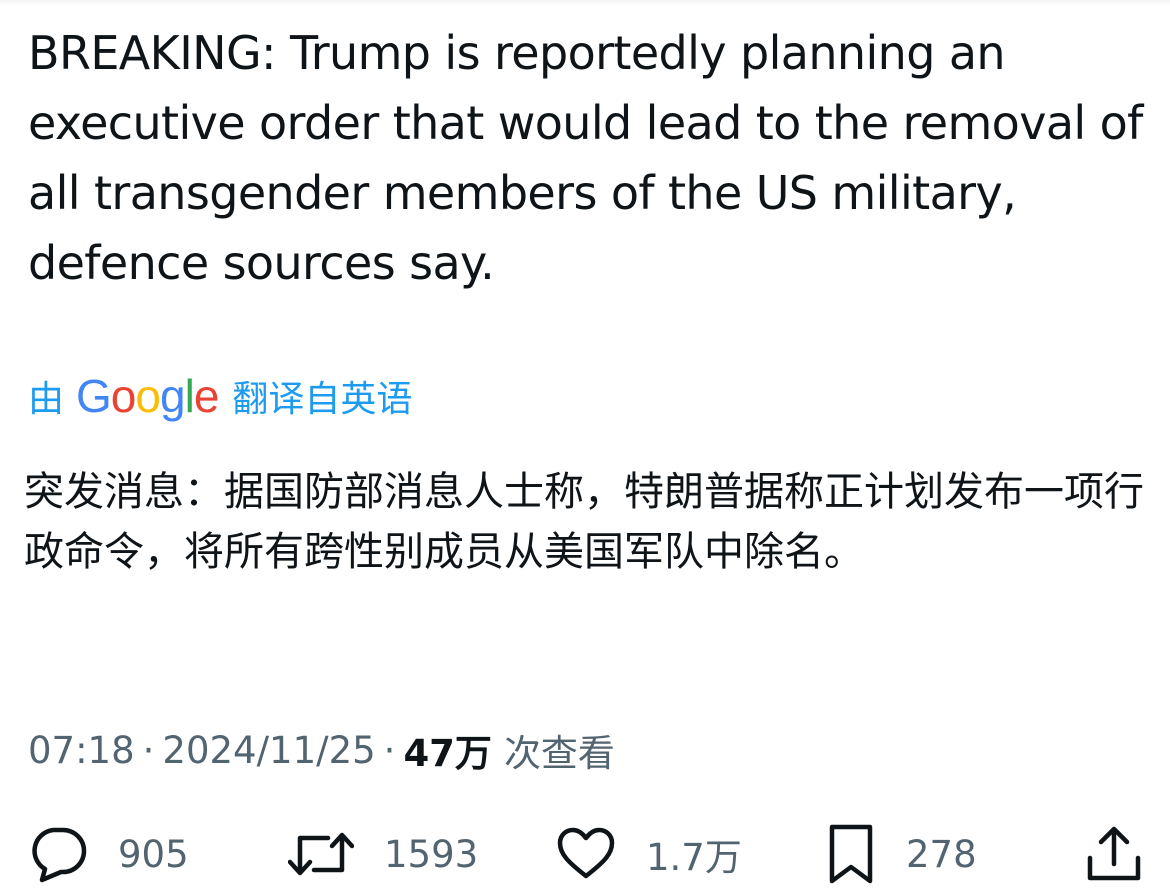 The width and height of the screenshot is (1170, 890). Describe the element at coordinates (58, 854) in the screenshot. I see `reply-icon` at that location.